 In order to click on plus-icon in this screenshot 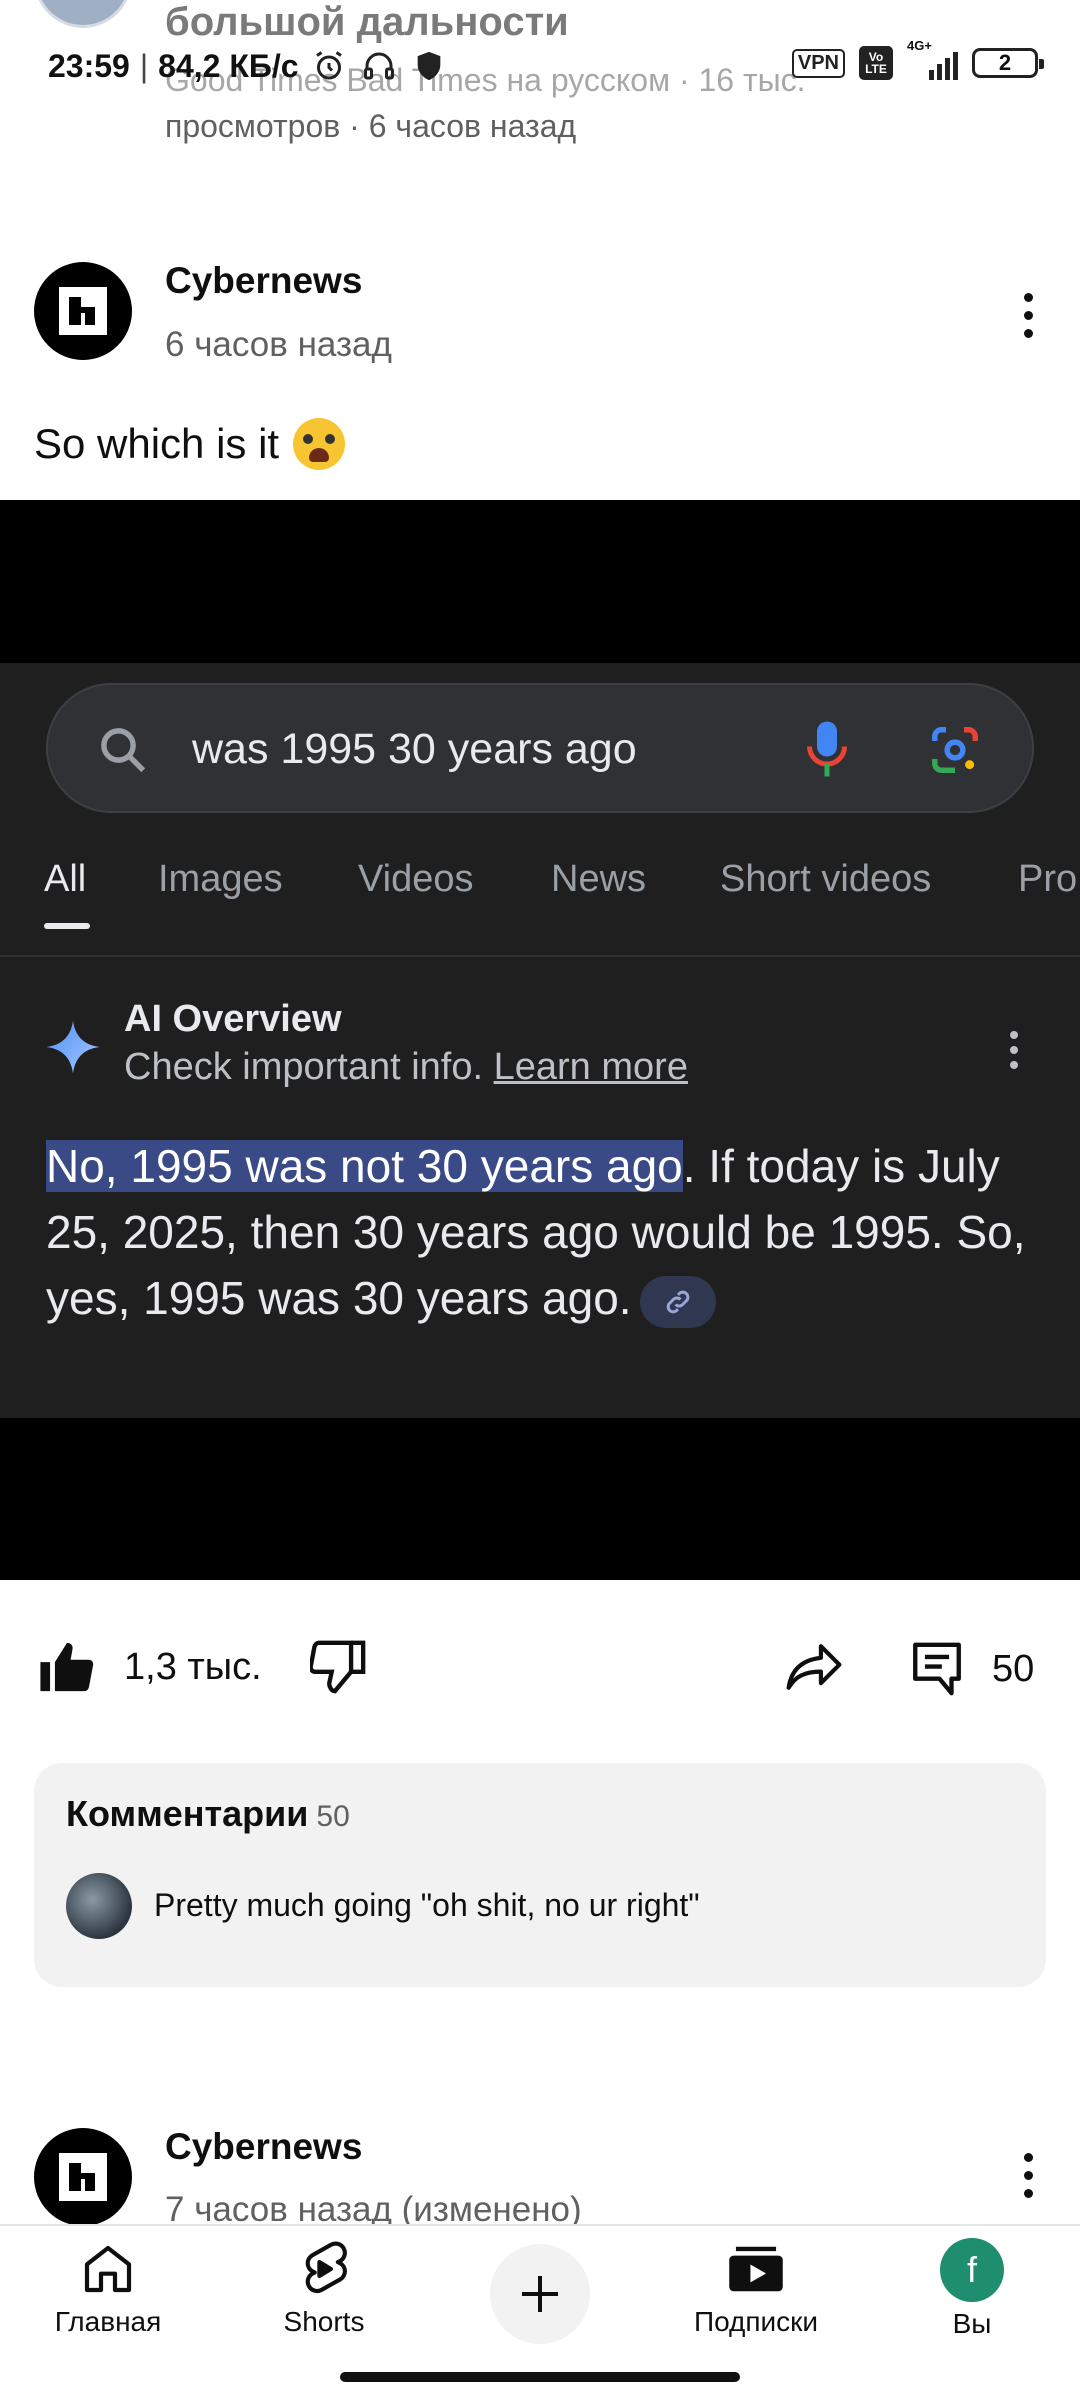, I will do `click(540, 2294)`.